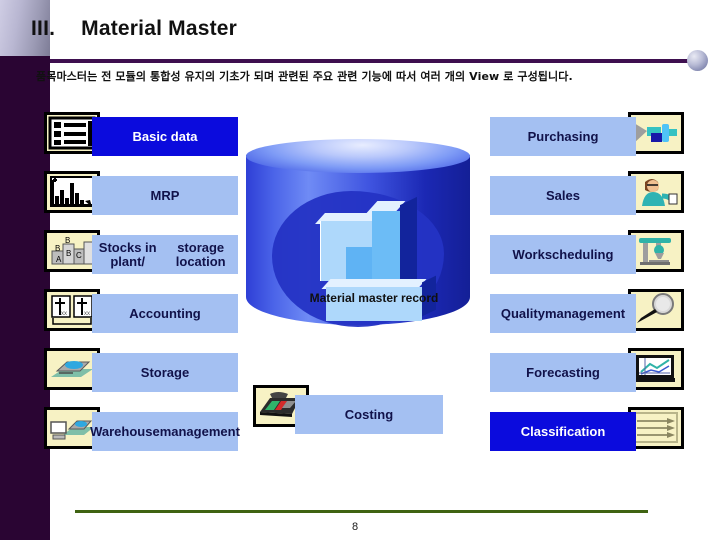 Image resolution: width=720 pixels, height=540 pixels. I want to click on material-master-cylinder: Material master record, so click(358, 240).